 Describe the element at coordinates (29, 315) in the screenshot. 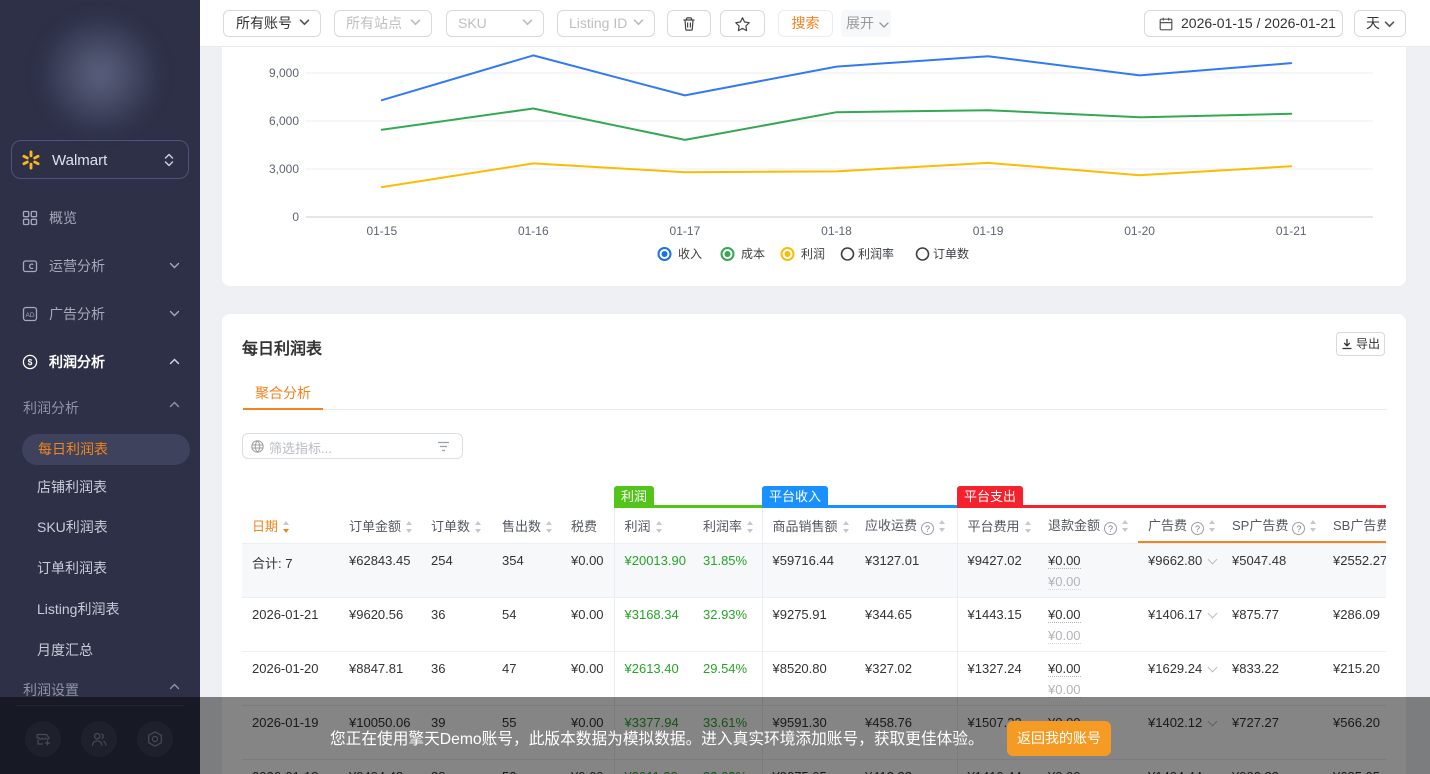

I see `svg-text: AD` at that location.